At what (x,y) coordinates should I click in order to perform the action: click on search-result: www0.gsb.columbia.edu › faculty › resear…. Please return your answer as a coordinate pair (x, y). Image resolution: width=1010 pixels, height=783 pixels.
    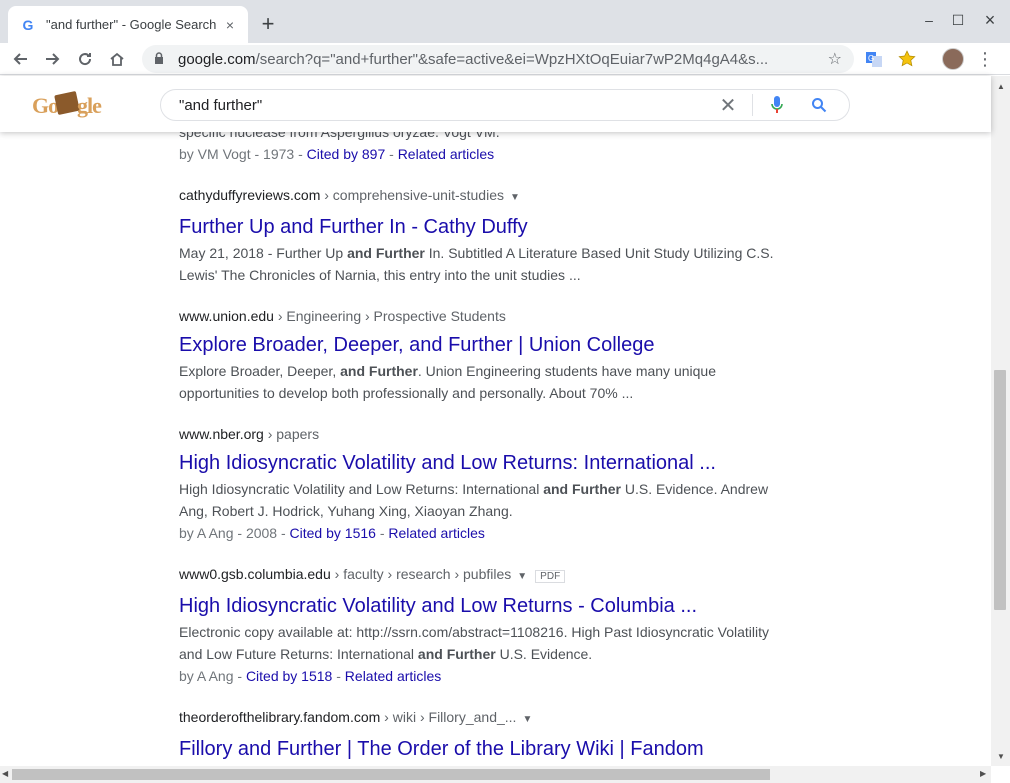
    Looking at the image, I should click on (484, 625).